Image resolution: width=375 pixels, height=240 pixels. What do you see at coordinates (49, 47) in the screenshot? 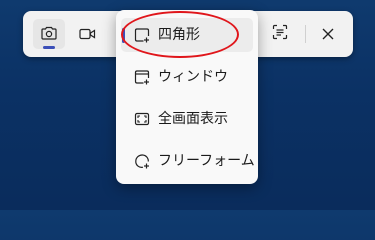
I see `active-mode-indicator` at bounding box center [49, 47].